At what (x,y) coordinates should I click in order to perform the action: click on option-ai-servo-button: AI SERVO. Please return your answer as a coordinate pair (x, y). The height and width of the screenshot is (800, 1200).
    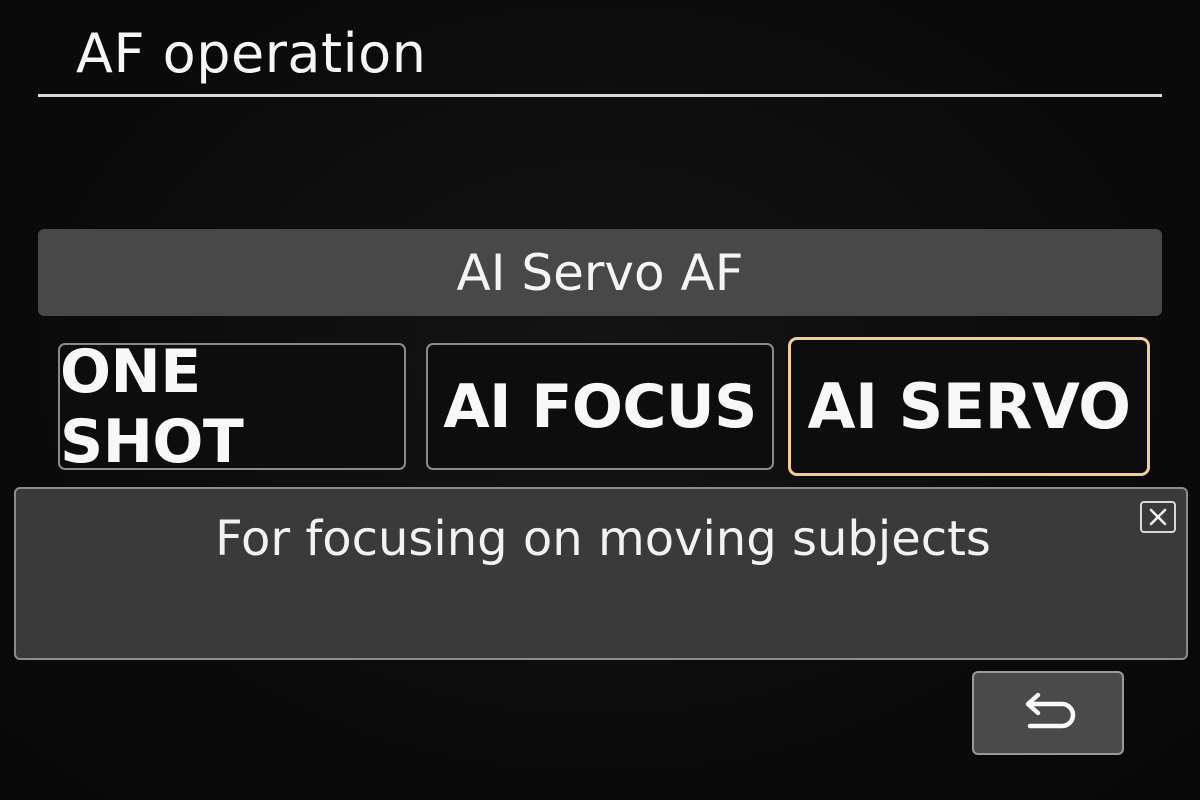
    Looking at the image, I should click on (969, 406).